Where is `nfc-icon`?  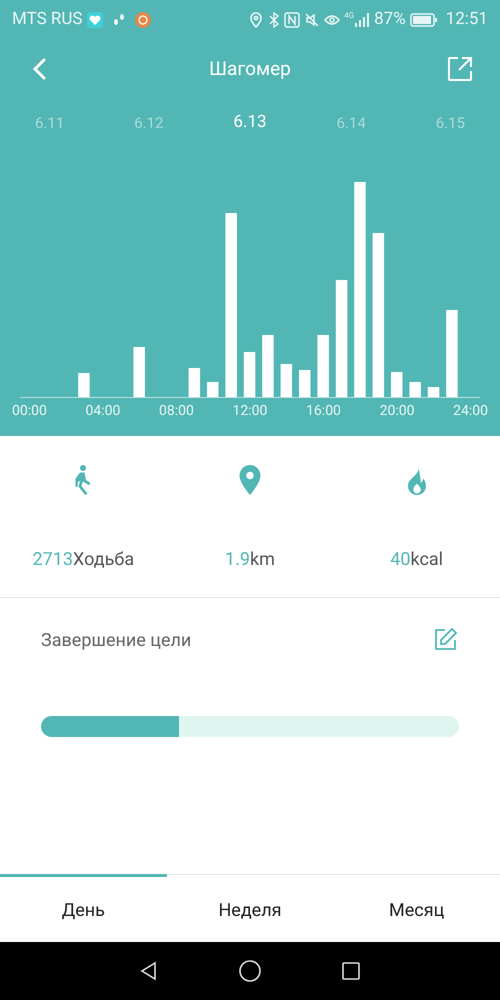 nfc-icon is located at coordinates (292, 20).